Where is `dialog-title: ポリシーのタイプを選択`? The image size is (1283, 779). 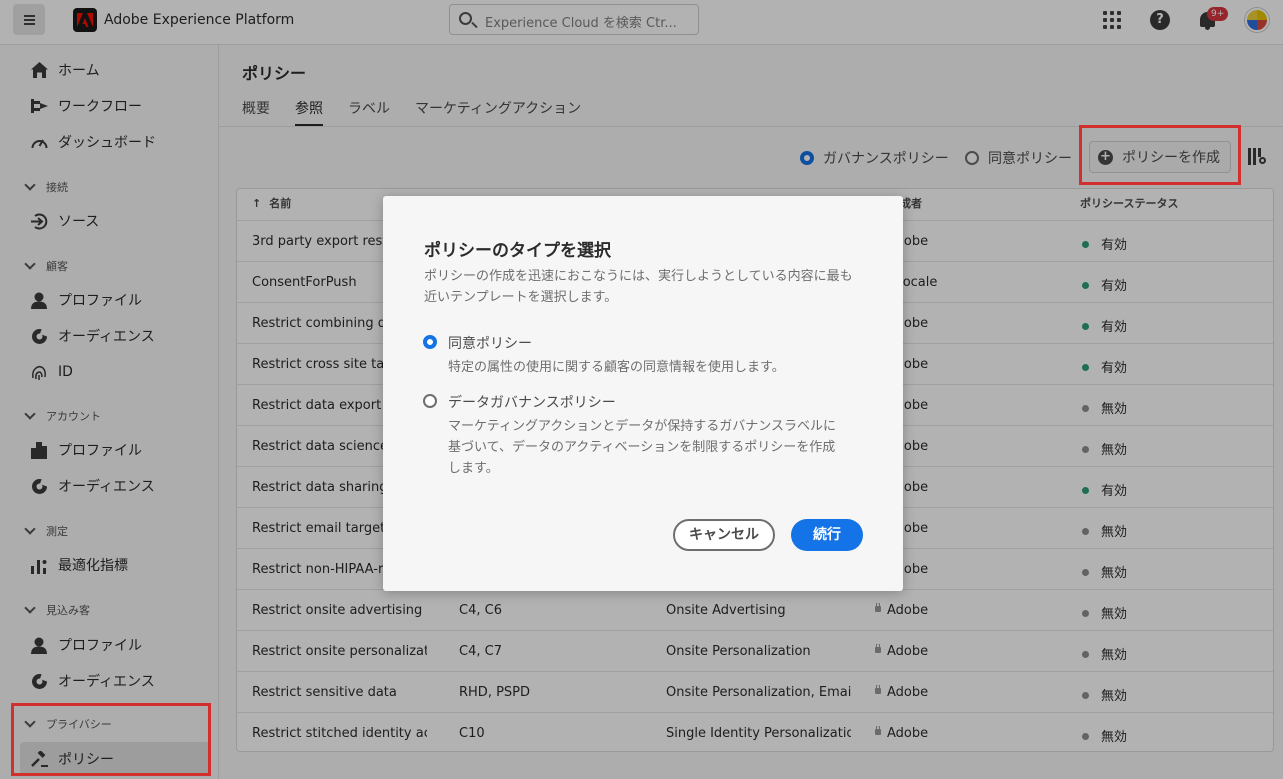 dialog-title: ポリシーのタイプを選択 is located at coordinates (517, 251).